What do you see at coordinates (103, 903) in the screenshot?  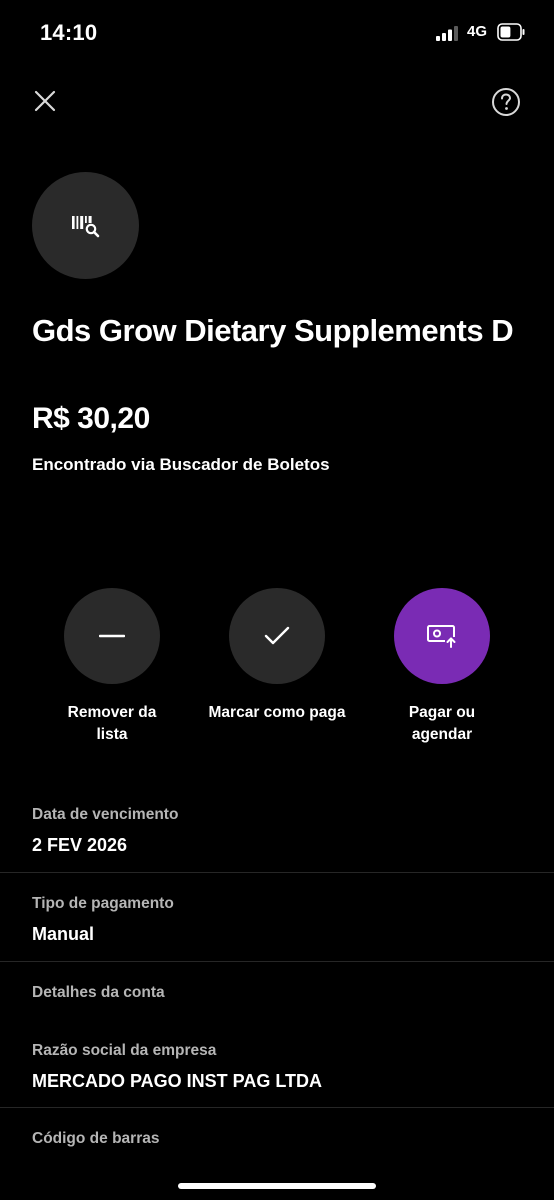 I see `payment-type-label: Tipo de pagamento` at bounding box center [103, 903].